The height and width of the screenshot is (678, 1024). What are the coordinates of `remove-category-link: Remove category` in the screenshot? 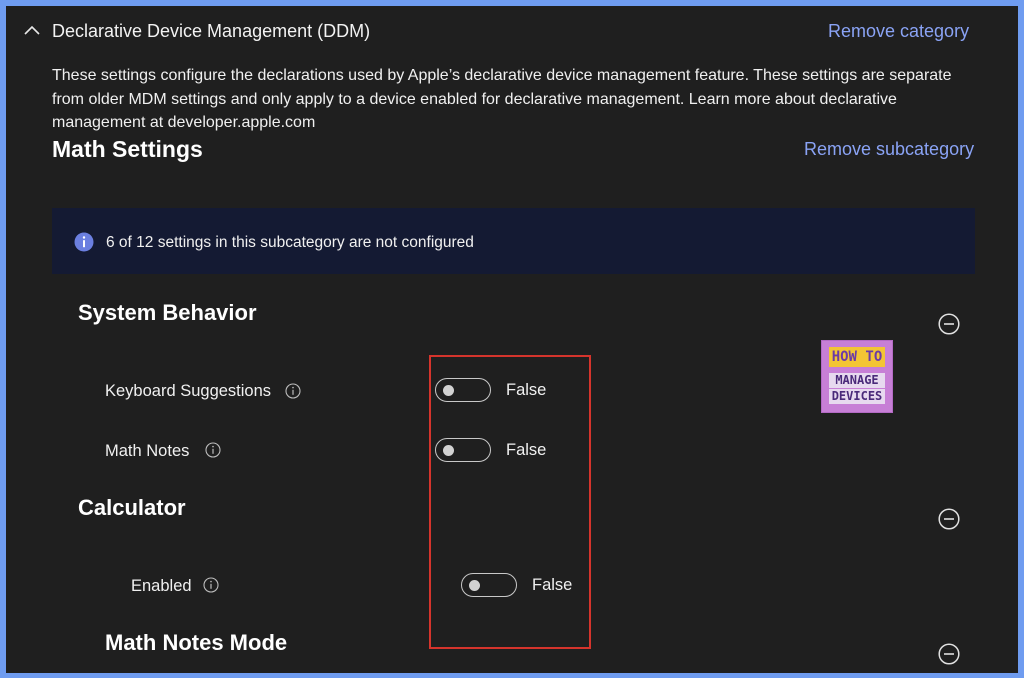 It's located at (898, 31).